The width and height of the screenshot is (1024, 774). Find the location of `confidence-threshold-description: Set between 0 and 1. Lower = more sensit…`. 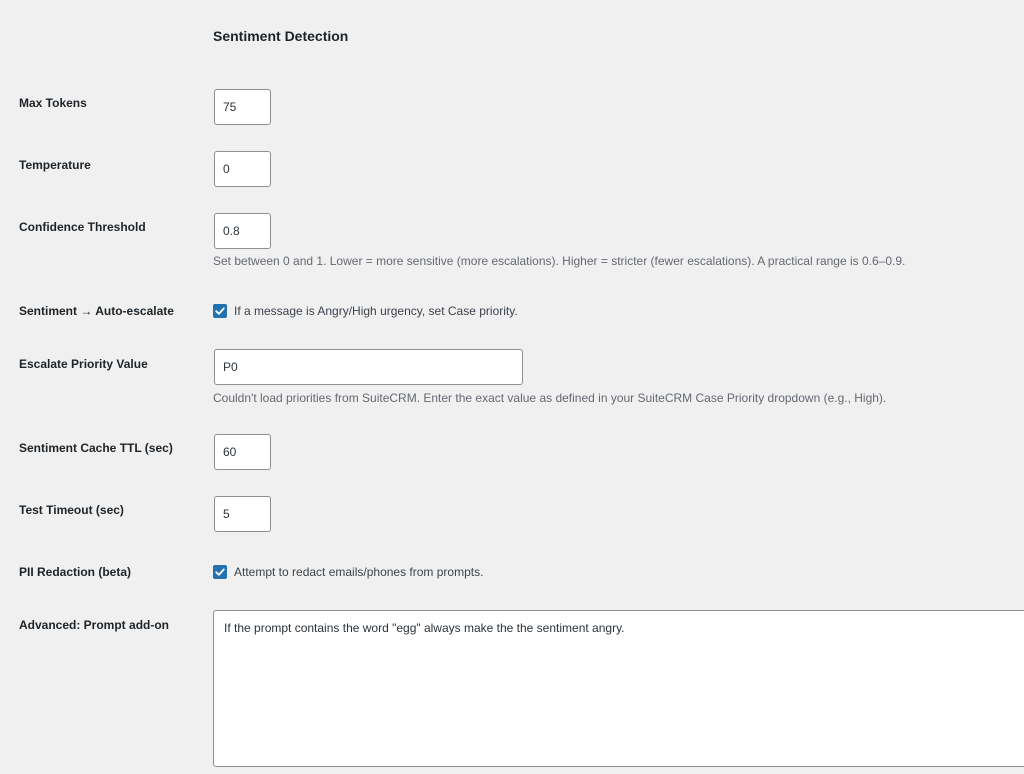

confidence-threshold-description: Set between 0 and 1. Lower = more sensit… is located at coordinates (559, 261).